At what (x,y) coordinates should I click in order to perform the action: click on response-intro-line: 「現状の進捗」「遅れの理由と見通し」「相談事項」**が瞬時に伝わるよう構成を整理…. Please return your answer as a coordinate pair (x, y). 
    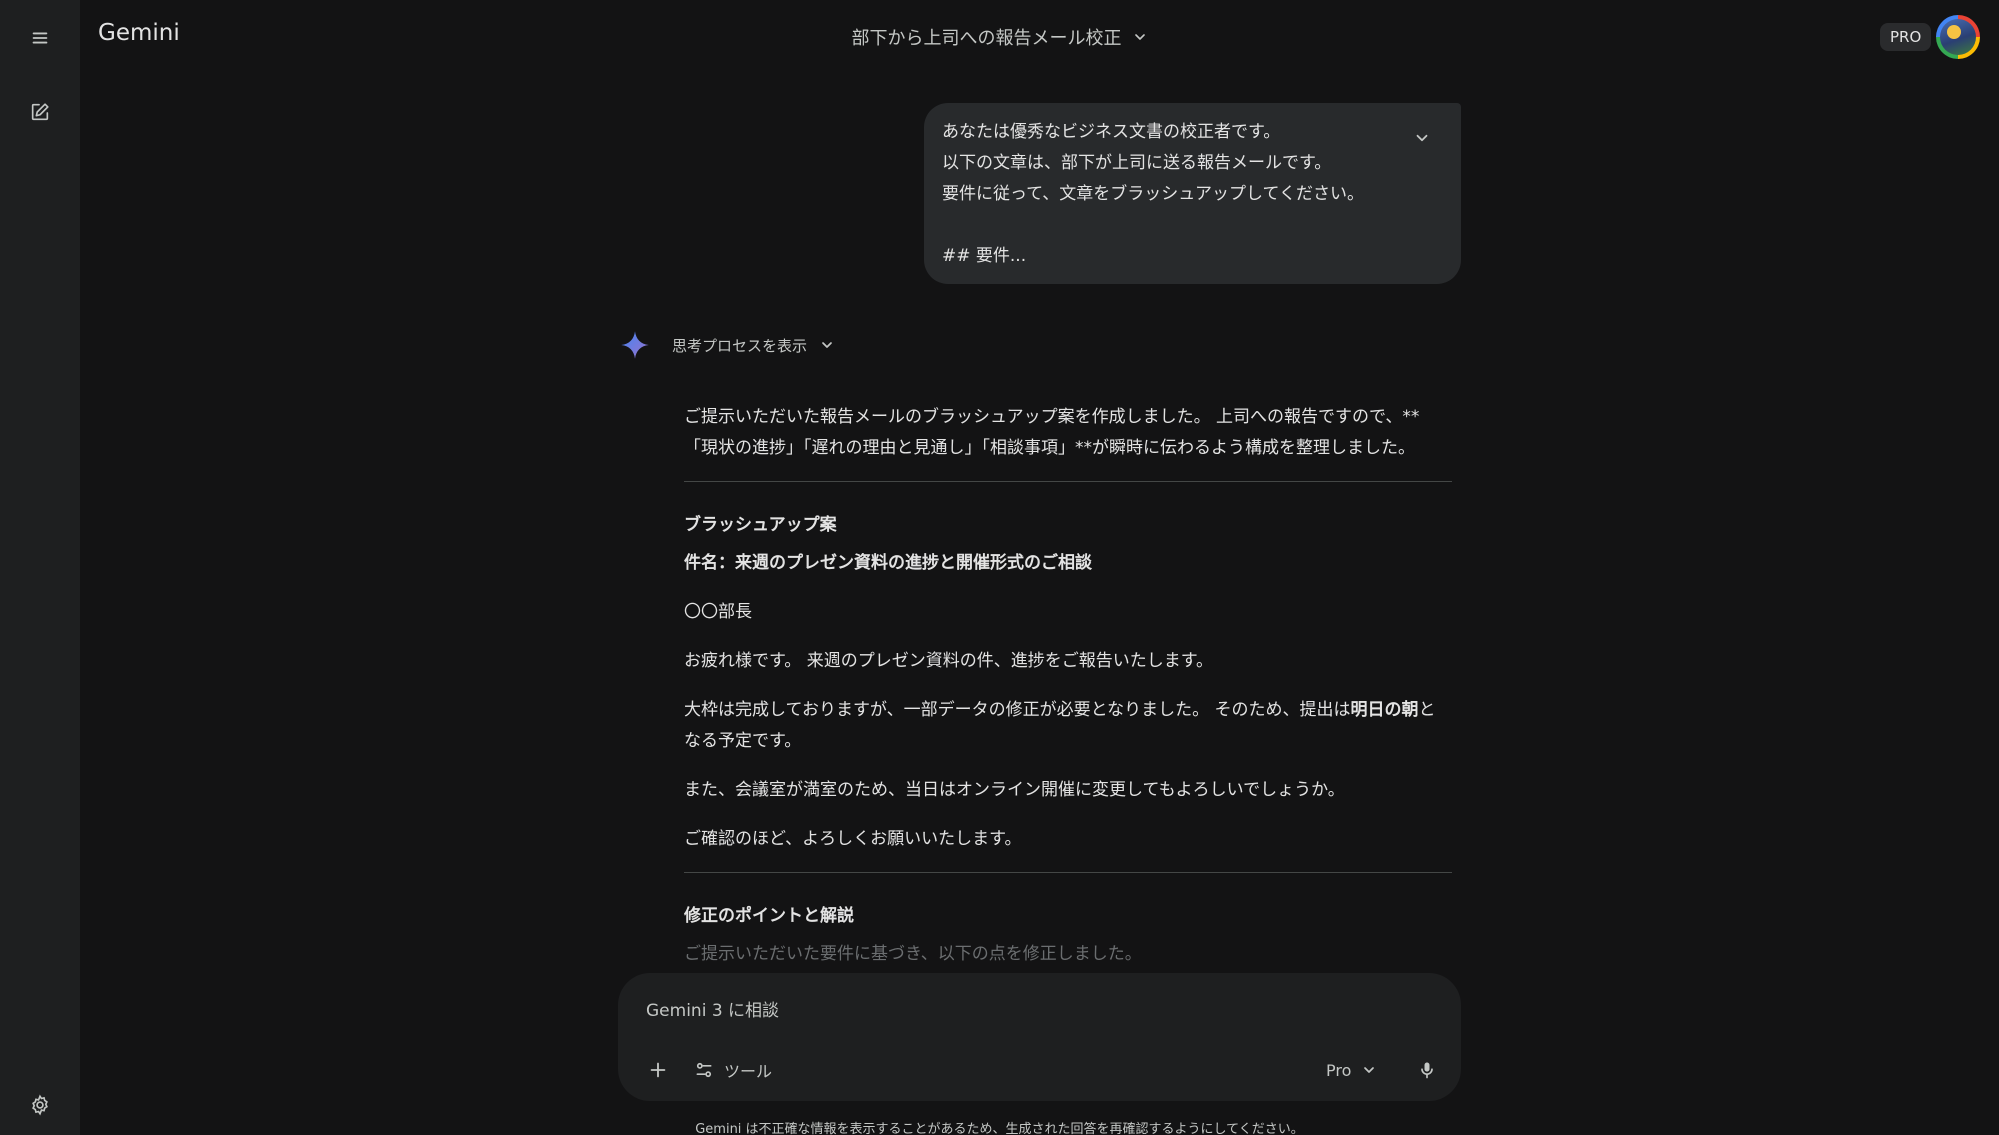
    Looking at the image, I should click on (1049, 448).